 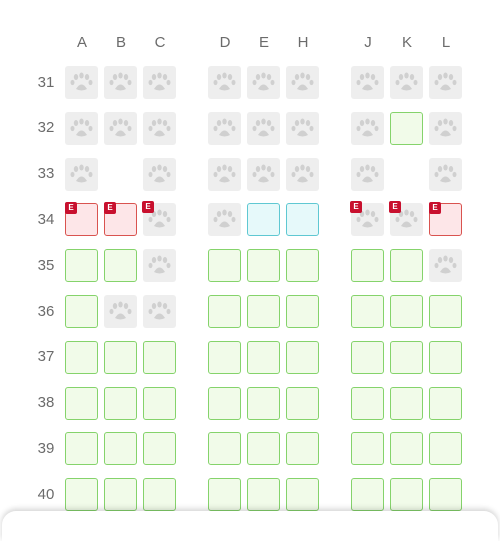 I want to click on seat-32l-occupied, so click(x=445, y=128).